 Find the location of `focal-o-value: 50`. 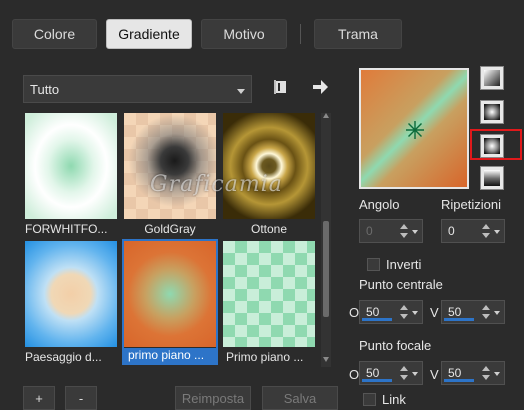

focal-o-value: 50 is located at coordinates (373, 373).